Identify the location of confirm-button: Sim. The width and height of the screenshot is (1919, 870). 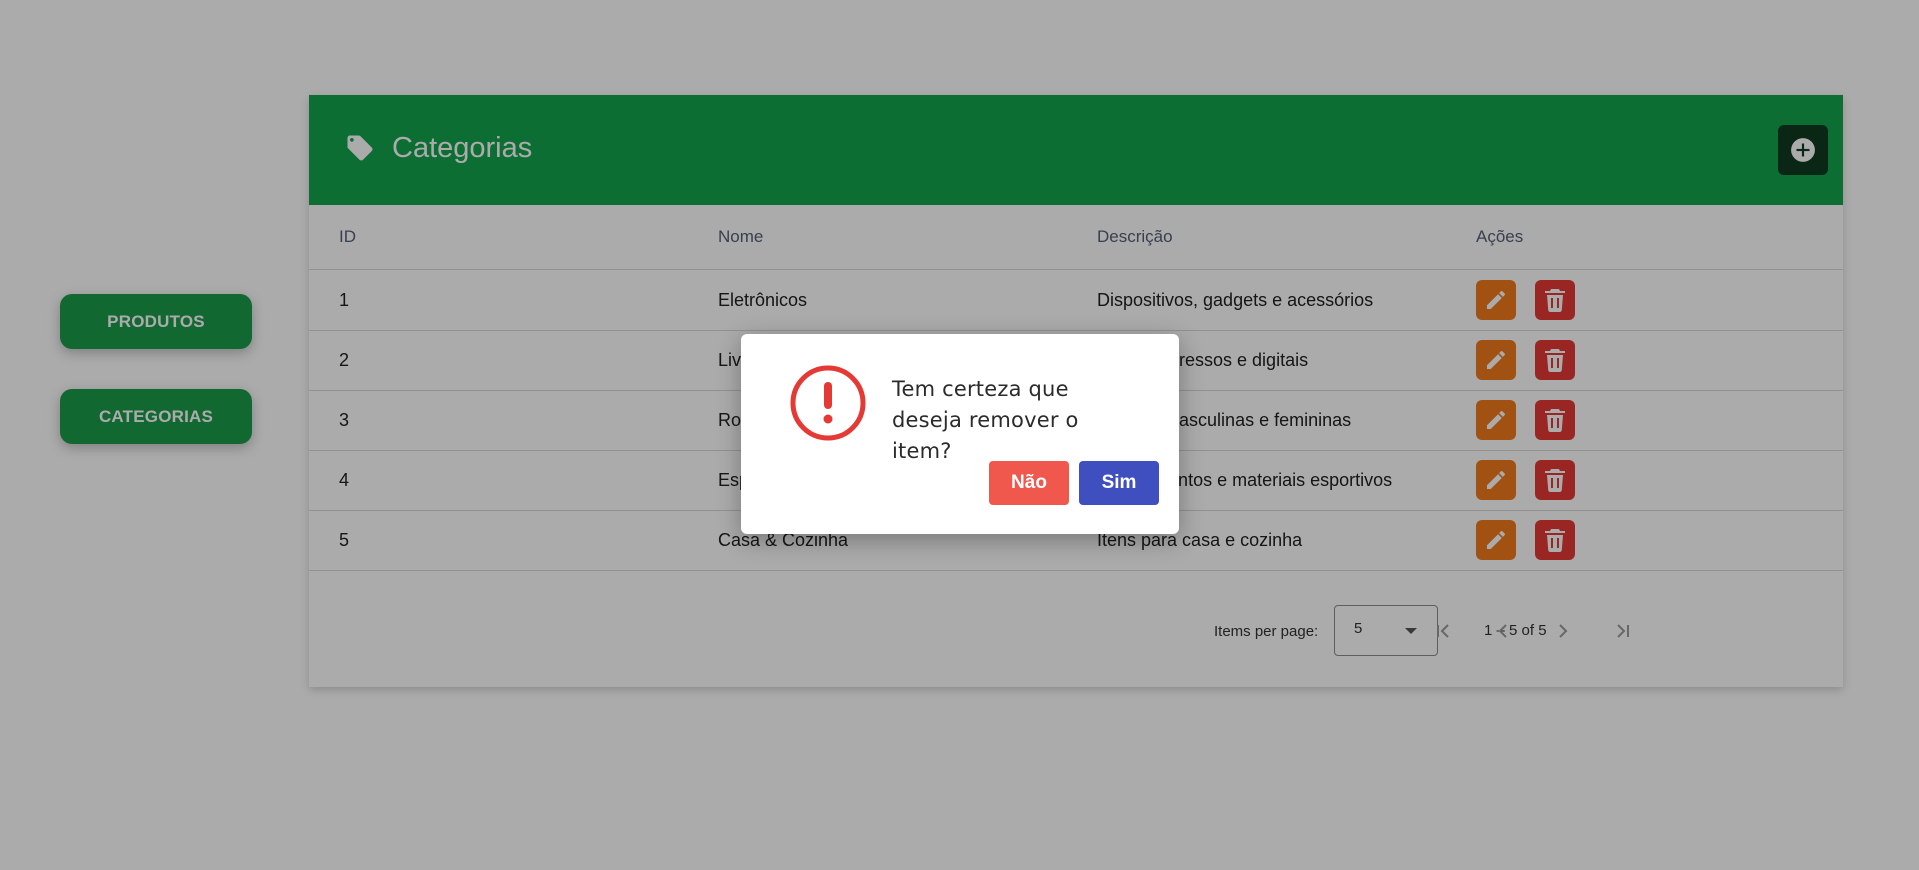
(1119, 483).